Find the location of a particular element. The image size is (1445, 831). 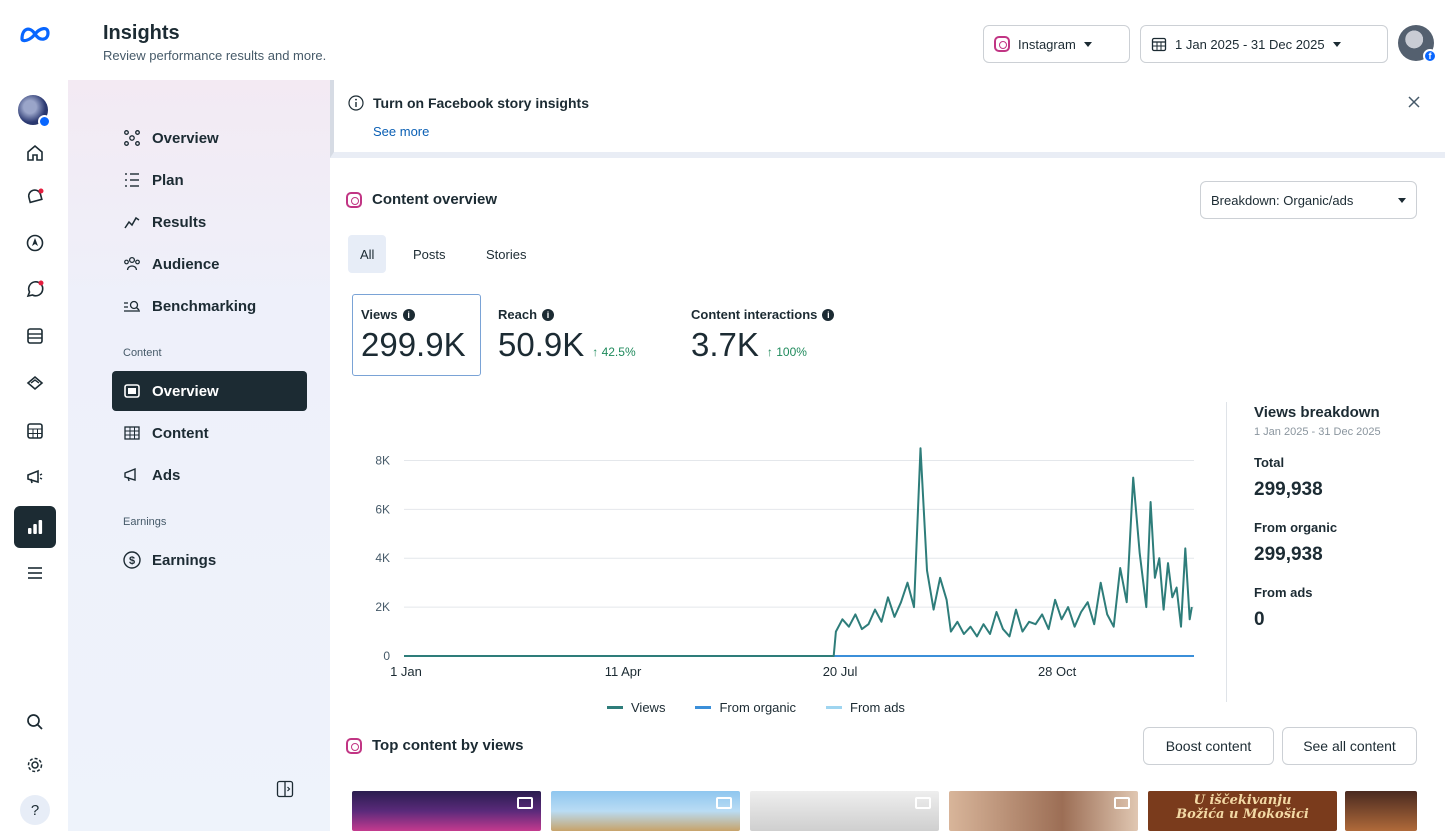

notifications-icon is located at coordinates (35, 197).